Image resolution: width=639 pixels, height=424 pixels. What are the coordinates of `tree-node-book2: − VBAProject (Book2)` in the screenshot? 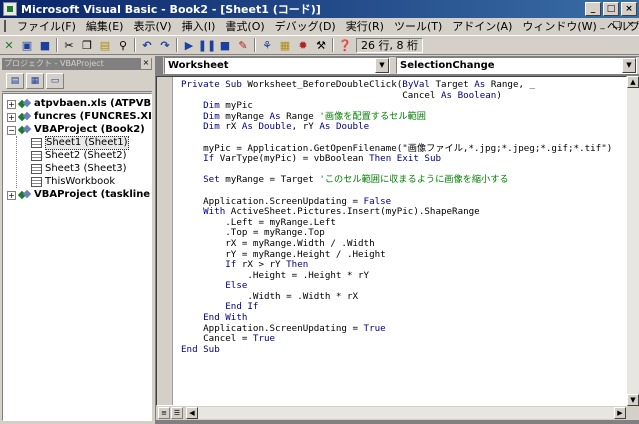 It's located at (76, 130).